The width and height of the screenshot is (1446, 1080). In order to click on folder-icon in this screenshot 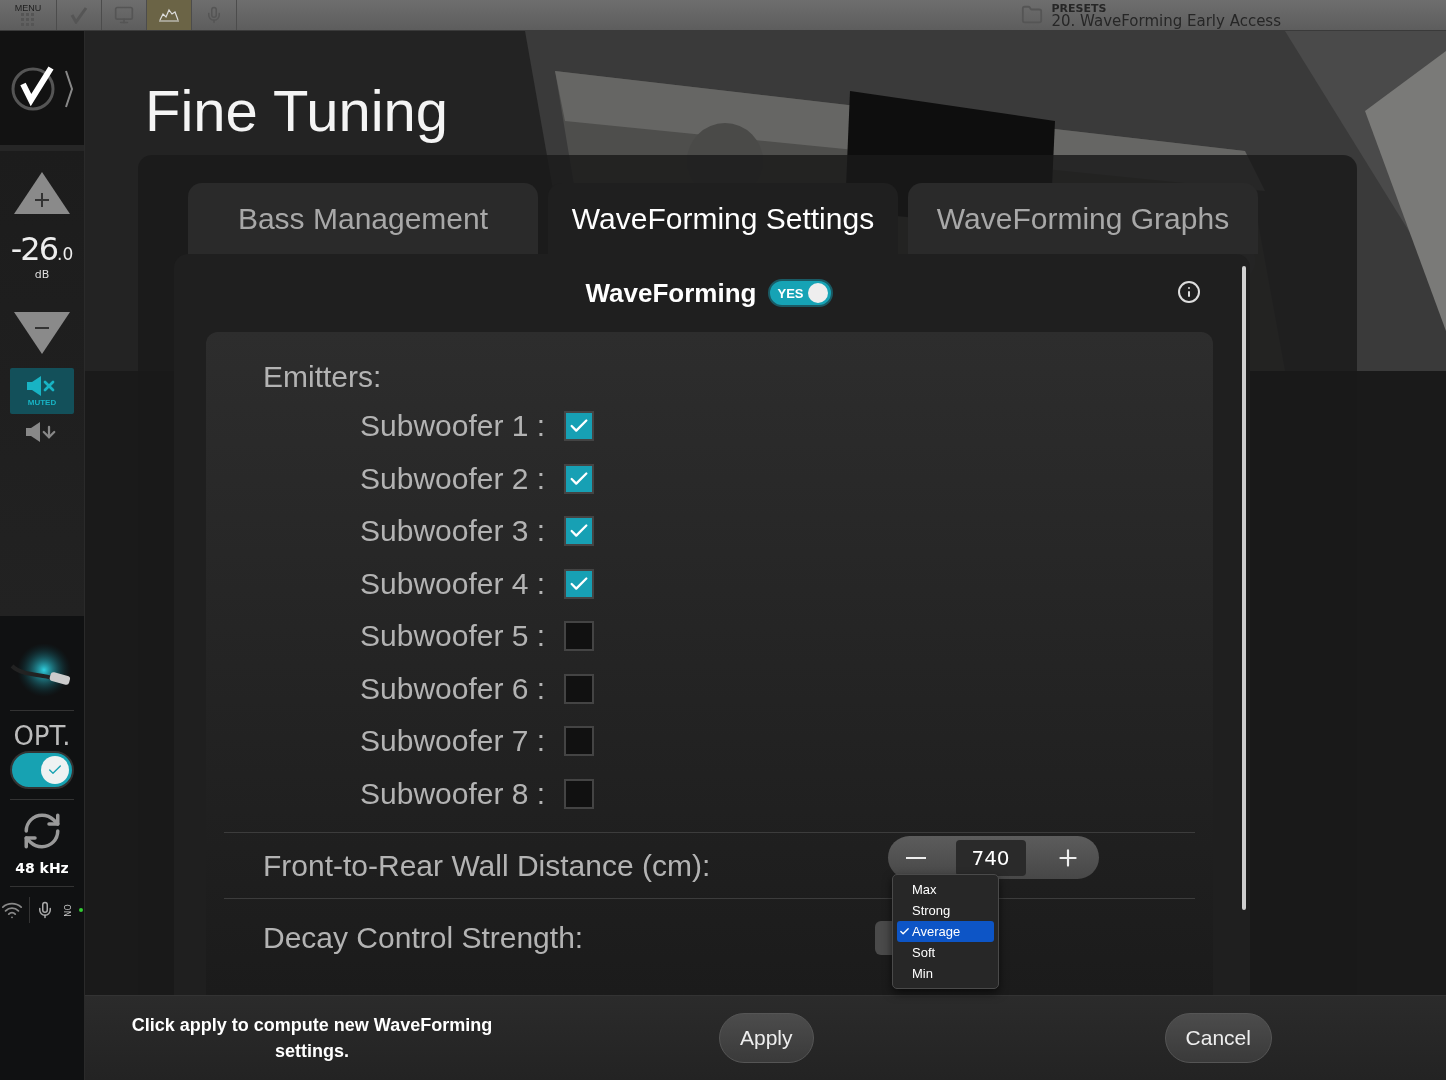, I will do `click(1032, 15)`.